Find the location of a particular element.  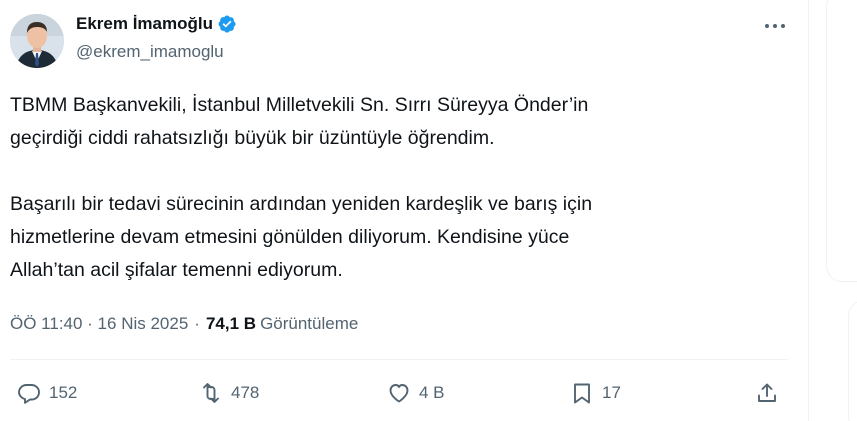

bookmark-count: 17 is located at coordinates (611, 392).